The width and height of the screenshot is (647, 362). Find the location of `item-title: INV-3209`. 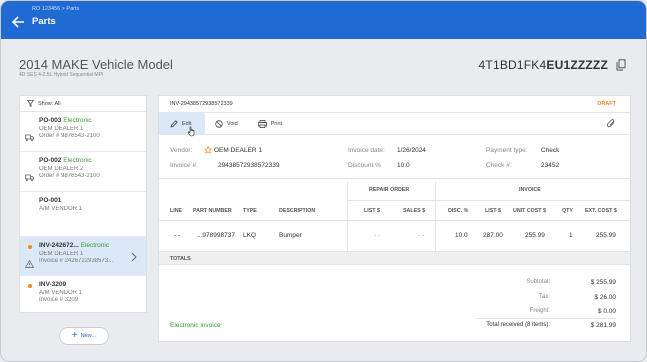

item-title: INV-3209 is located at coordinates (53, 284).